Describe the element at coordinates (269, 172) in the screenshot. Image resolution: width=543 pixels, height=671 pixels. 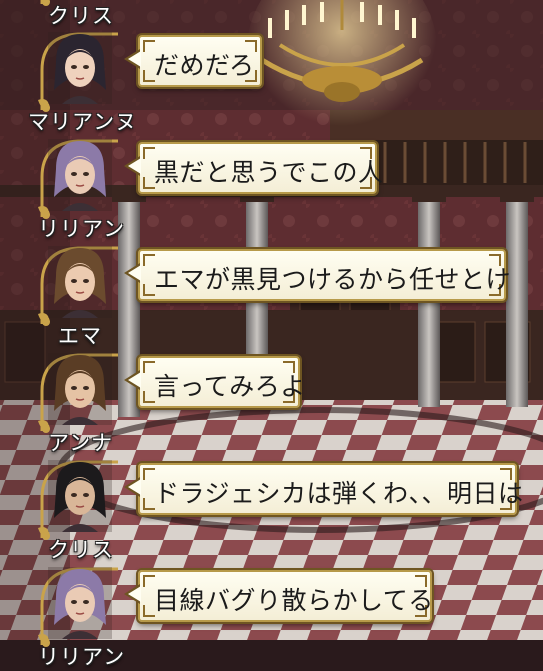
I see `message-text: 黒だと思うでこの人` at that location.